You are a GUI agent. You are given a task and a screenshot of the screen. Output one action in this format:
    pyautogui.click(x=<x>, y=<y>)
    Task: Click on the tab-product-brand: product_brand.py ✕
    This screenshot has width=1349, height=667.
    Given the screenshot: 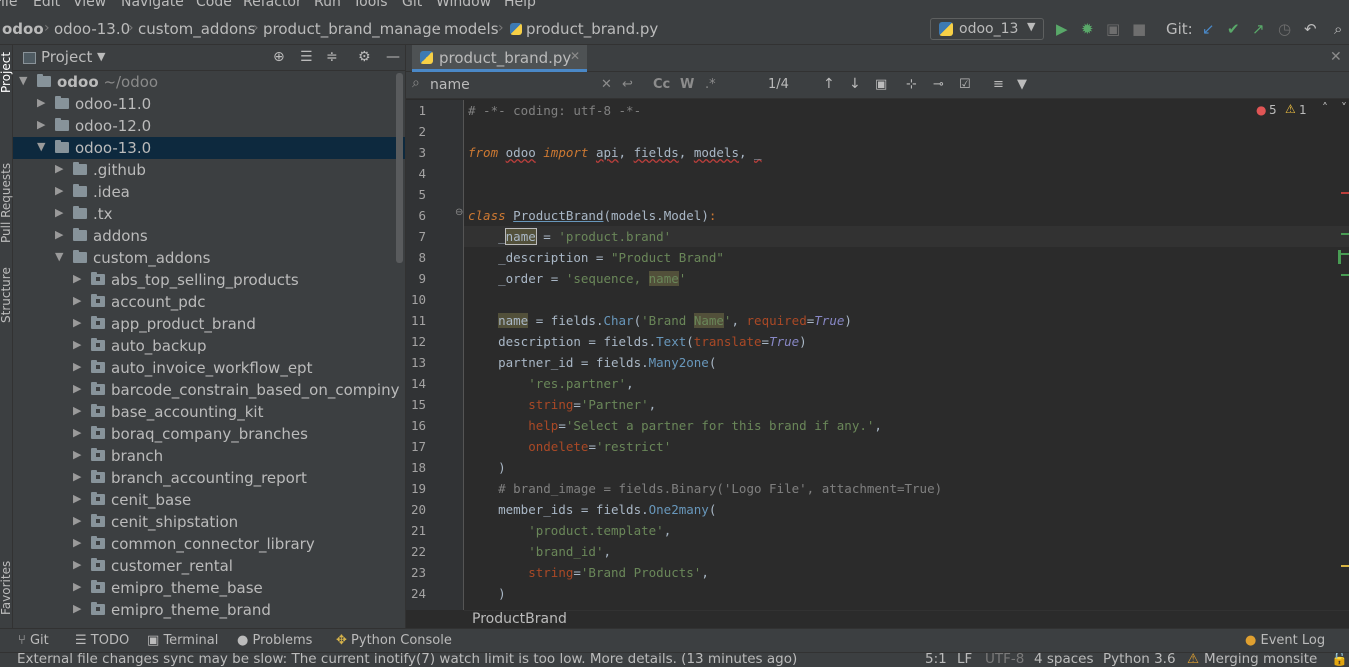 What is the action you would take?
    pyautogui.click(x=499, y=58)
    